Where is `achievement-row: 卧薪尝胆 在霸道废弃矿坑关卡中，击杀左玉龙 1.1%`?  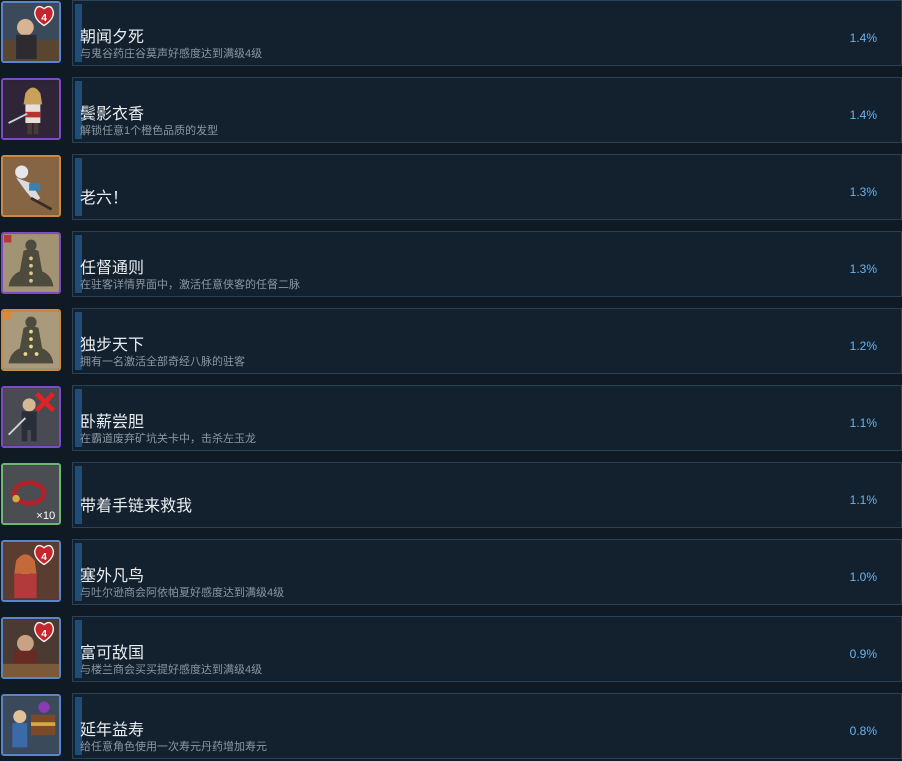
achievement-row: 卧薪尝胆 在霸道废弃矿坑关卡中，击杀左玉龙 1.1% is located at coordinates (451, 419).